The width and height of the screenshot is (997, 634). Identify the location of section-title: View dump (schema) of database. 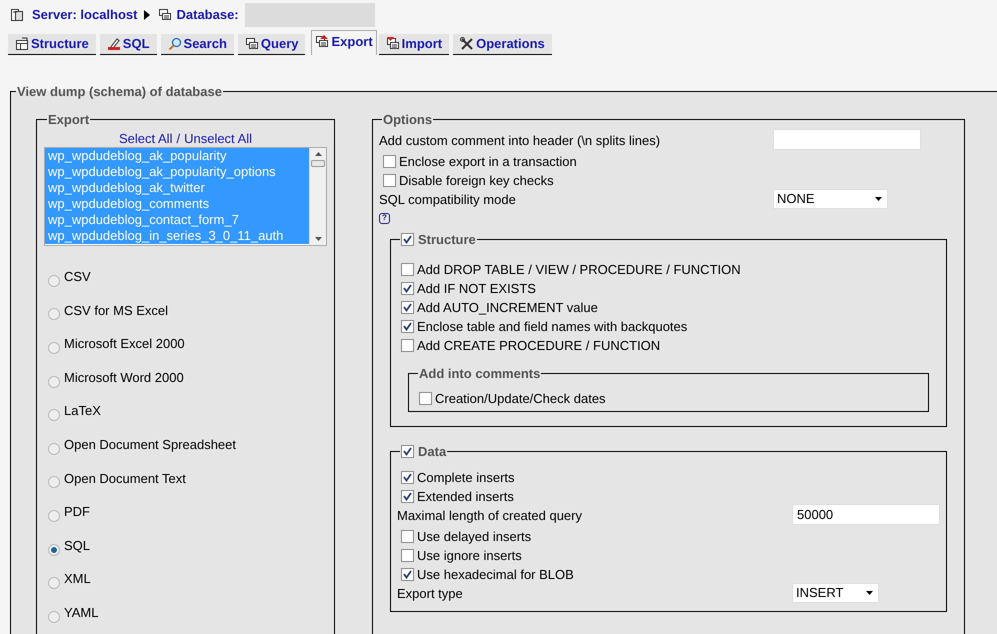
(119, 91).